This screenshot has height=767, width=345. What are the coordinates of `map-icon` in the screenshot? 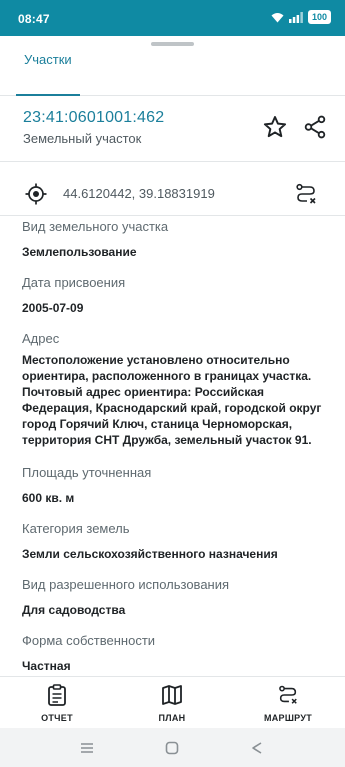 It's located at (172, 695).